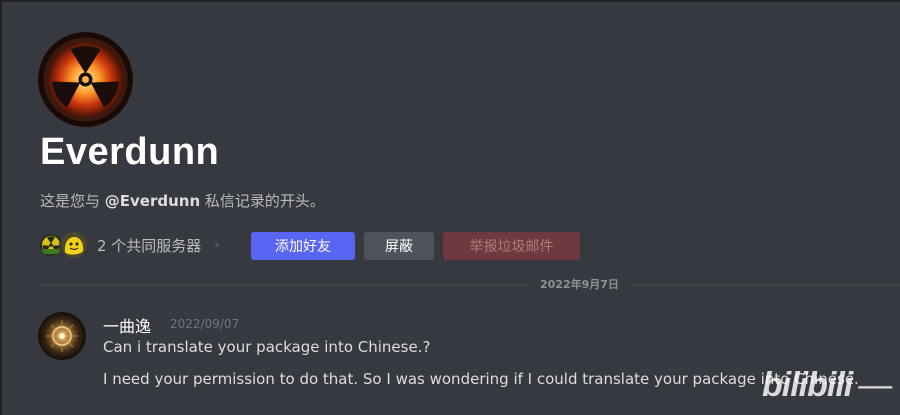  I want to click on user-avatar, so click(85, 79).